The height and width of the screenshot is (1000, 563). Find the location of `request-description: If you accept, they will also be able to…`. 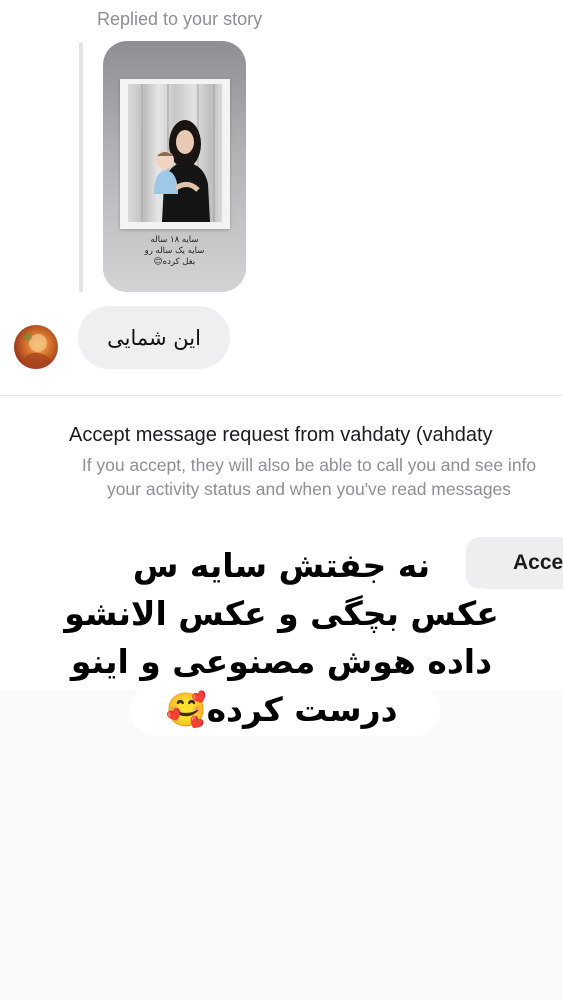

request-description: If you accept, they will also be able to… is located at coordinates (296, 477).